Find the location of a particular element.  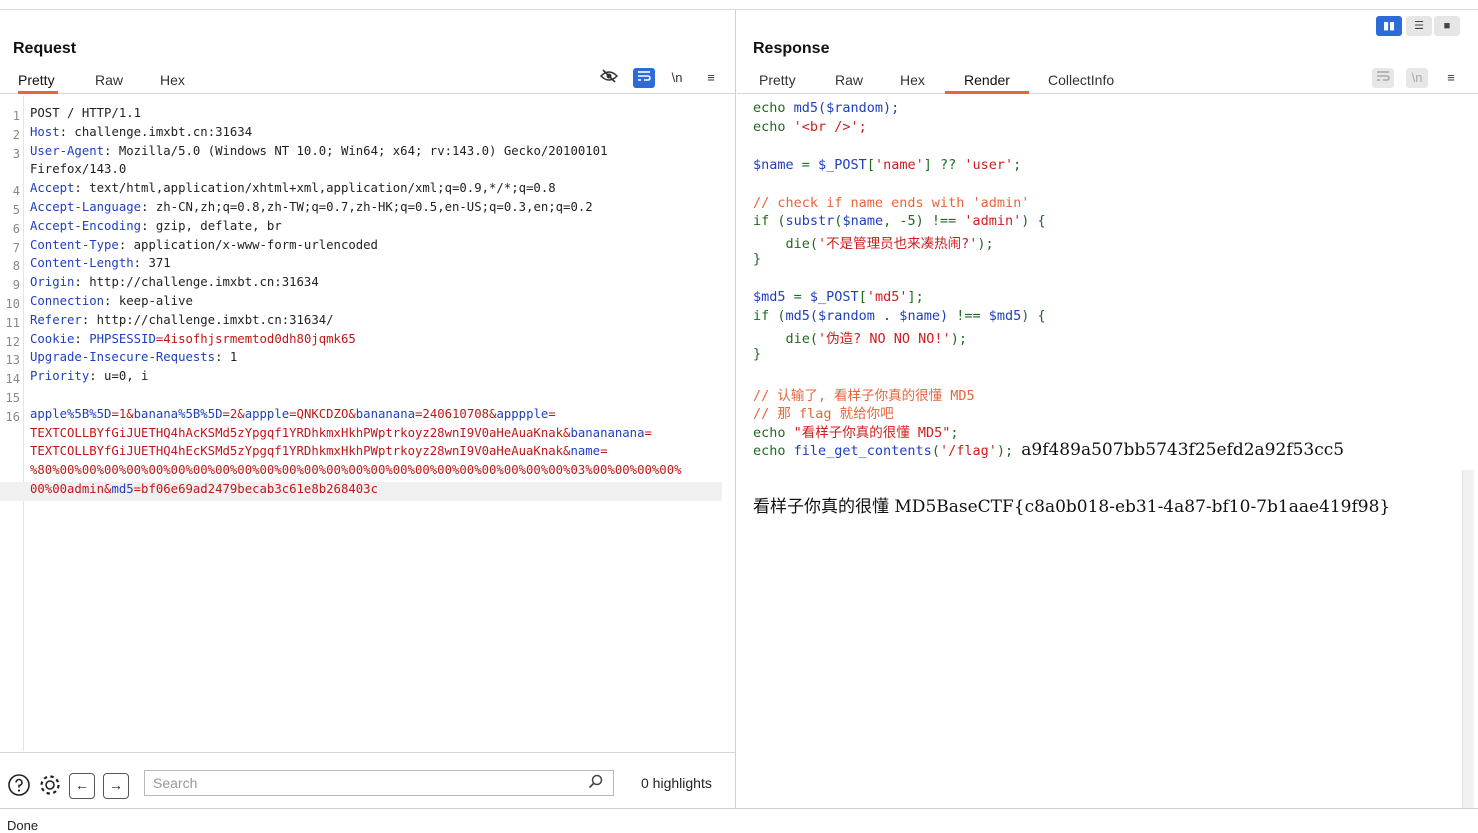

wrap-icon-disabled is located at coordinates (1383, 78).